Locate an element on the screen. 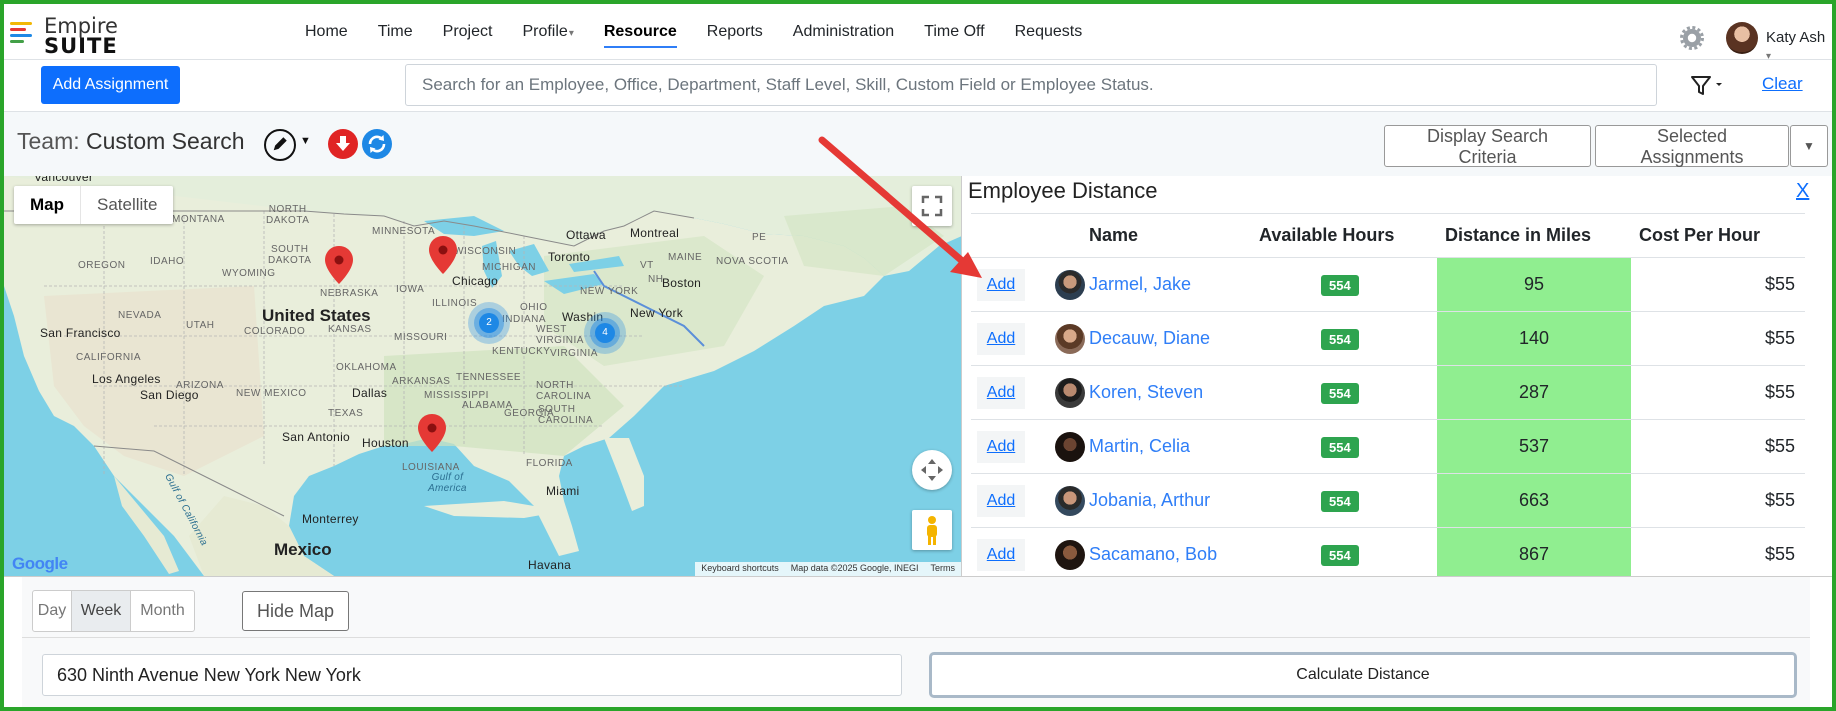  map-type-toggle: Map Satellite is located at coordinates (94, 205).